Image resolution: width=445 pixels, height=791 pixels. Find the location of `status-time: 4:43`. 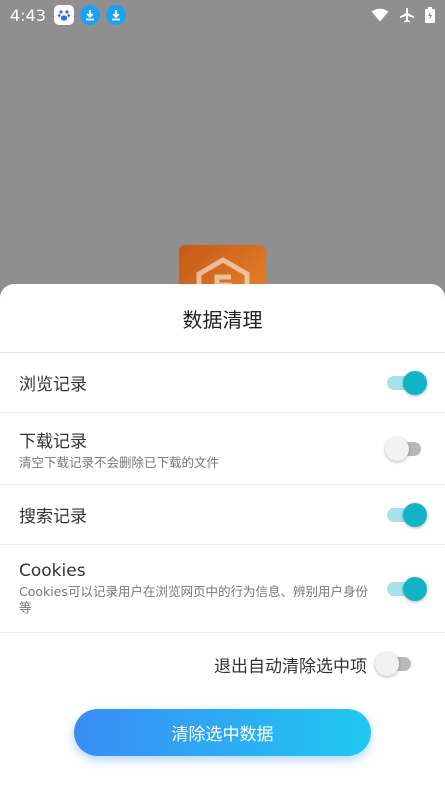

status-time: 4:43 is located at coordinates (28, 15).